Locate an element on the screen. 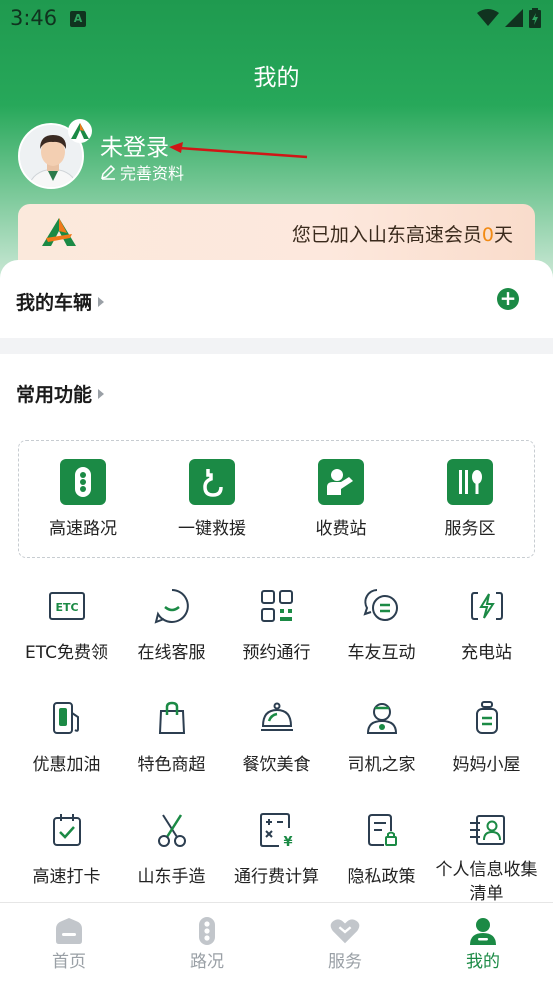 Image resolution: width=553 pixels, height=983 pixels. battery-icon is located at coordinates (535, 18).